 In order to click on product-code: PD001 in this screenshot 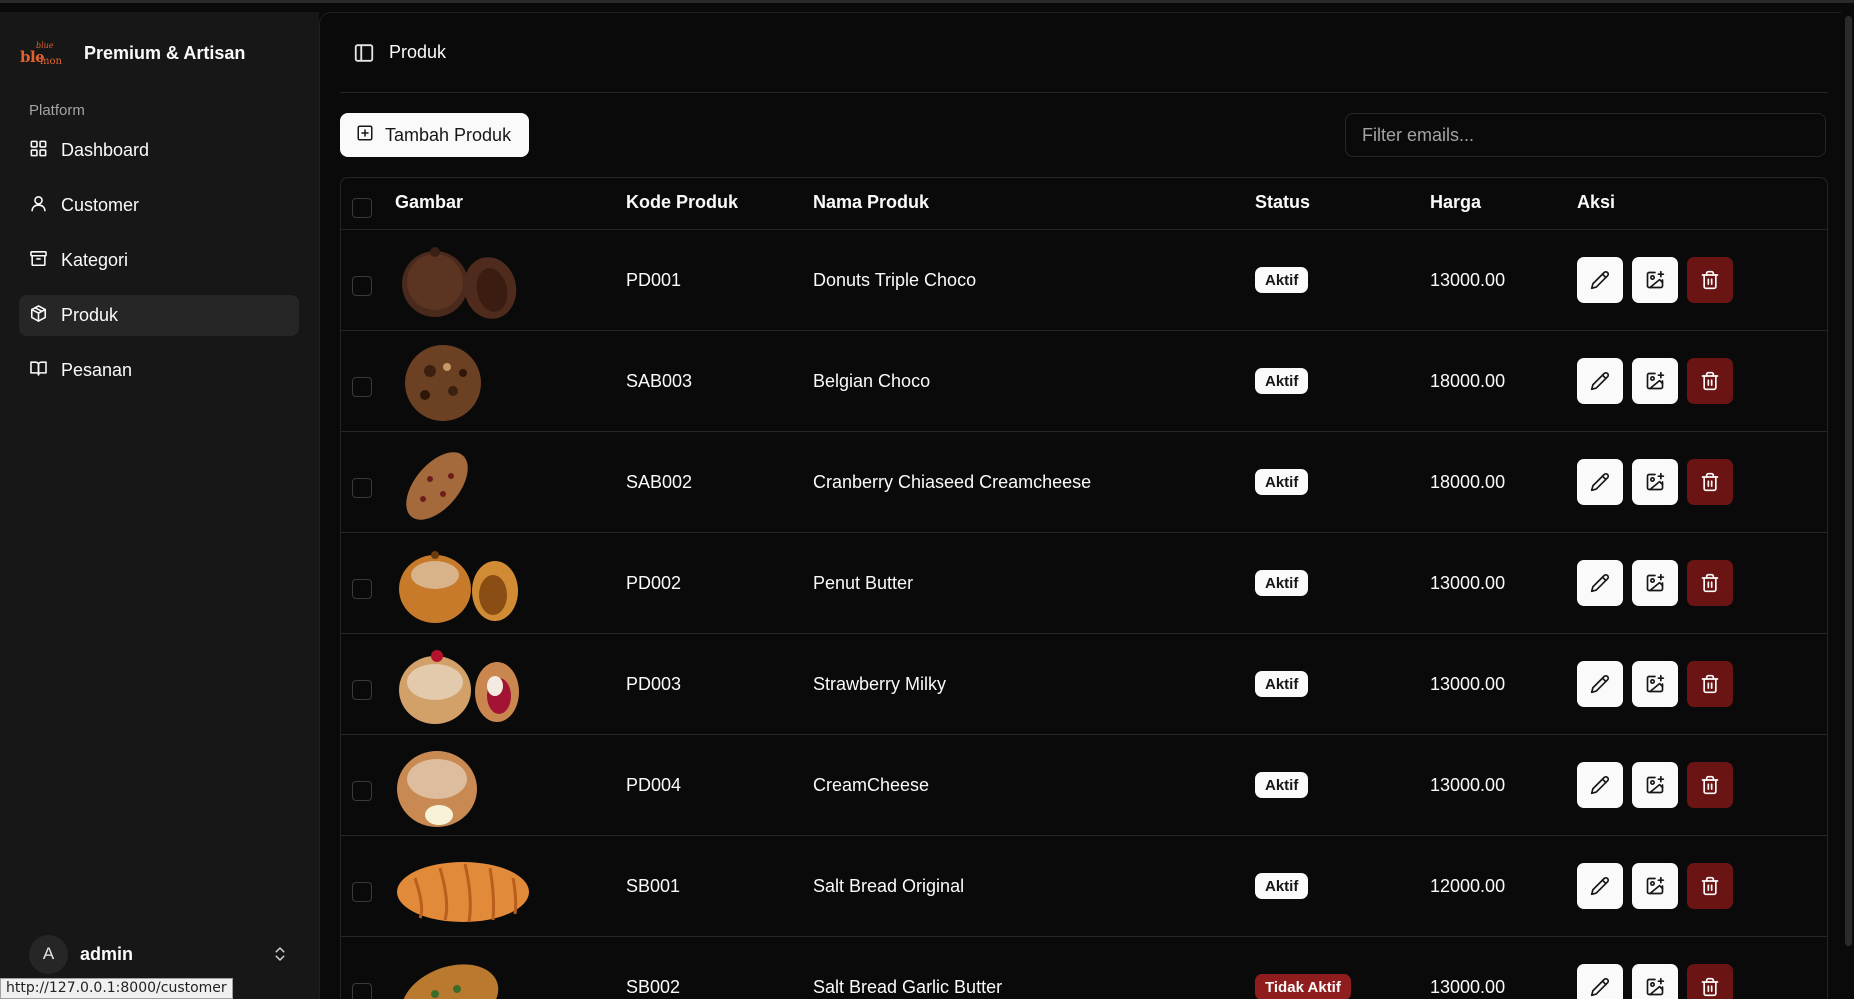, I will do `click(654, 280)`.